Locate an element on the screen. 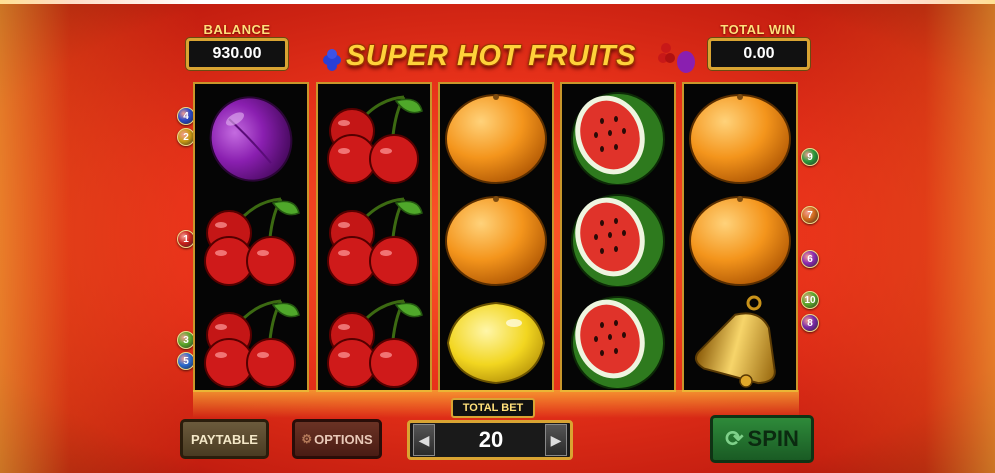  gear-icon: ⚙ is located at coordinates (307, 439).